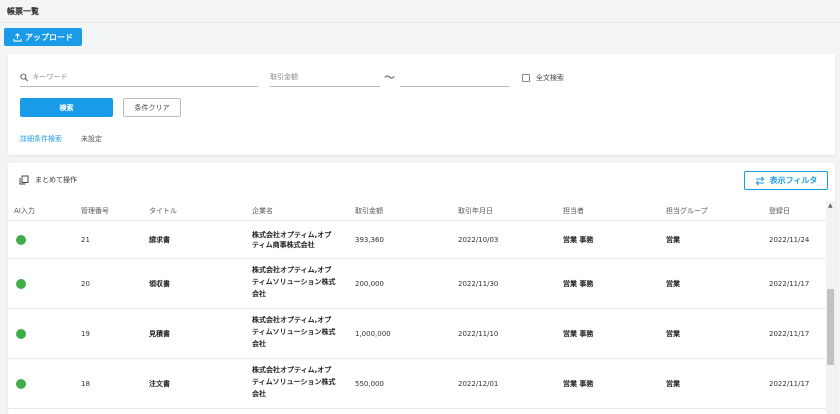 Image resolution: width=840 pixels, height=414 pixels. What do you see at coordinates (478, 240) in the screenshot?
I see `cell-date: 2022/10/03` at bounding box center [478, 240].